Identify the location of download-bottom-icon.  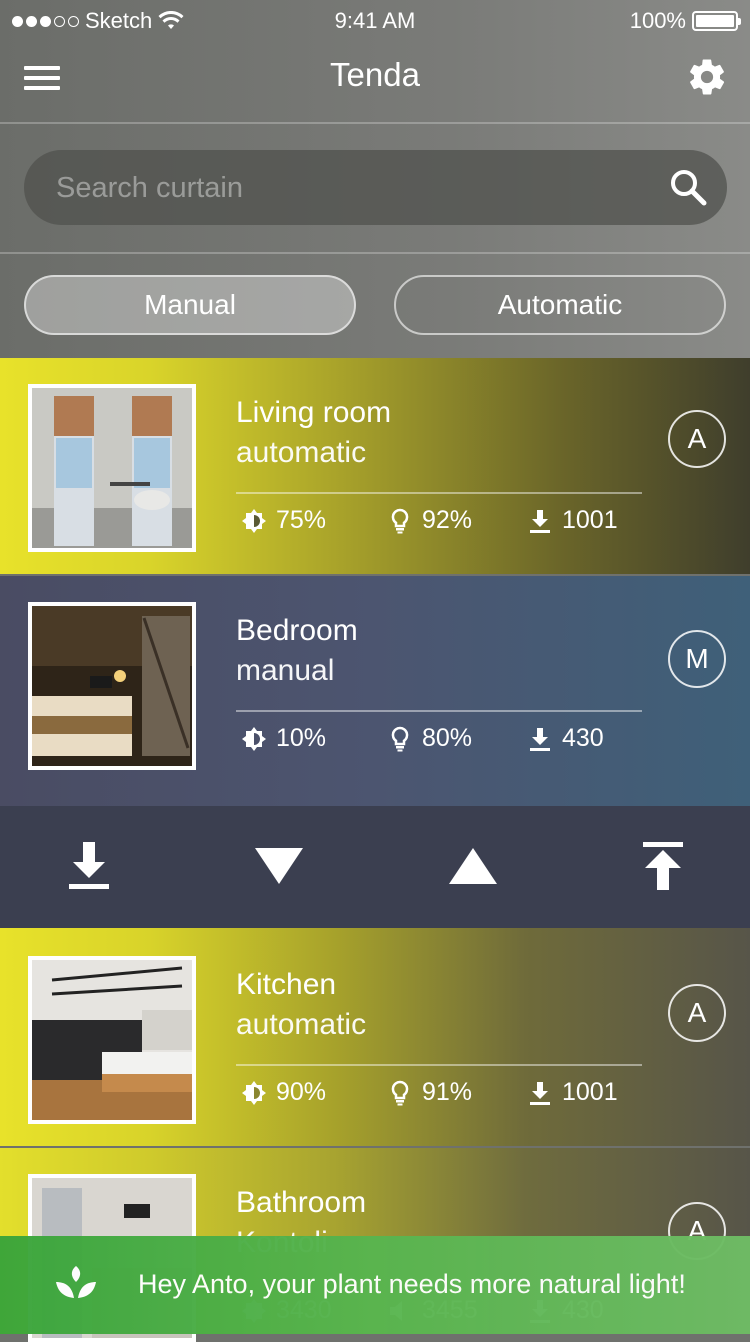
(89, 866).